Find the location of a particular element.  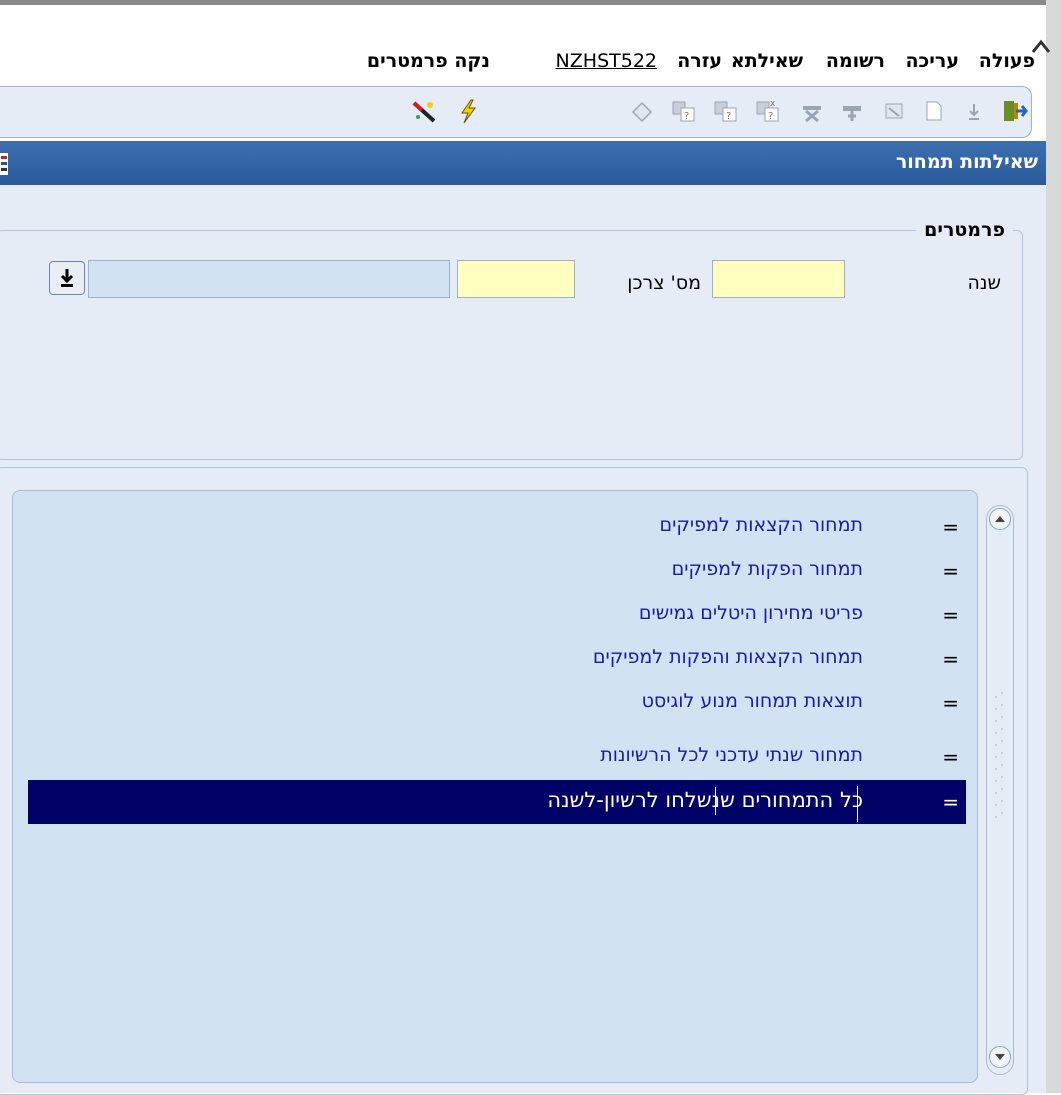

svg-text: x is located at coordinates (773, 104).